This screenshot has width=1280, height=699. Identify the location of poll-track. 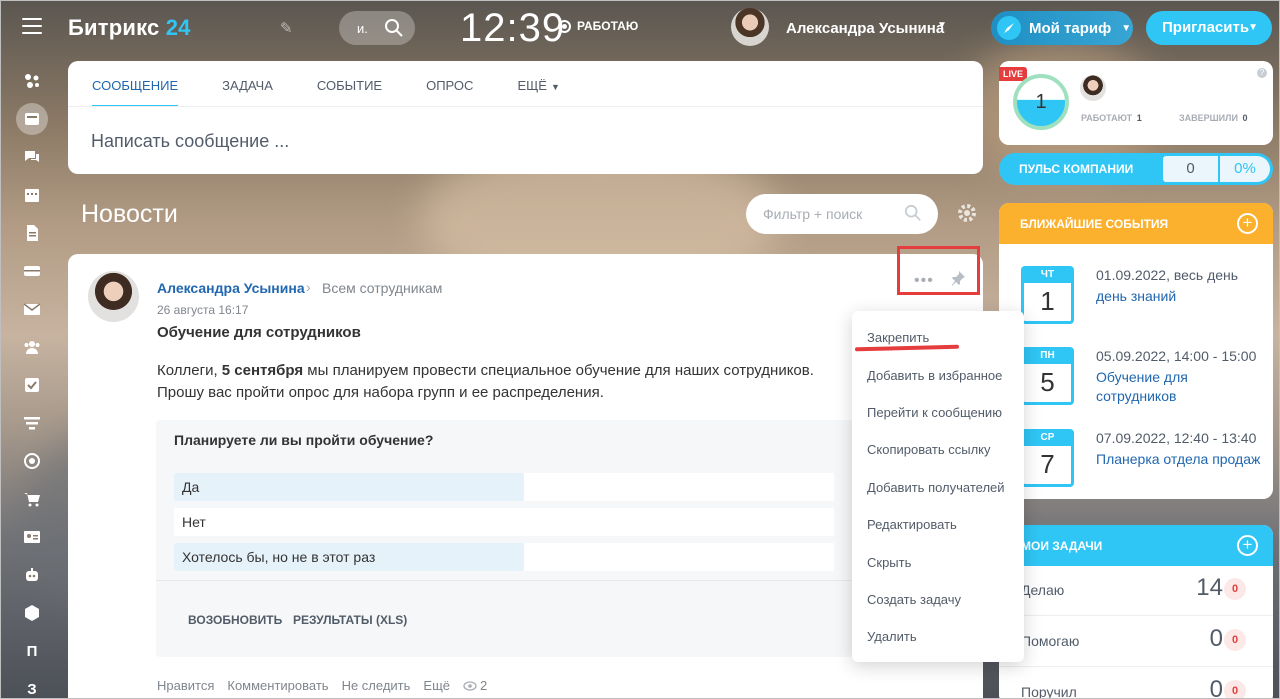
(504, 522).